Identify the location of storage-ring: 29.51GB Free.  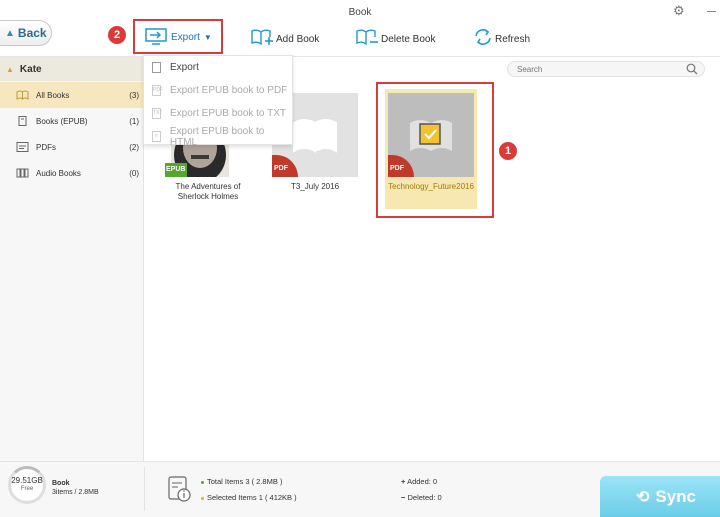
(27, 485).